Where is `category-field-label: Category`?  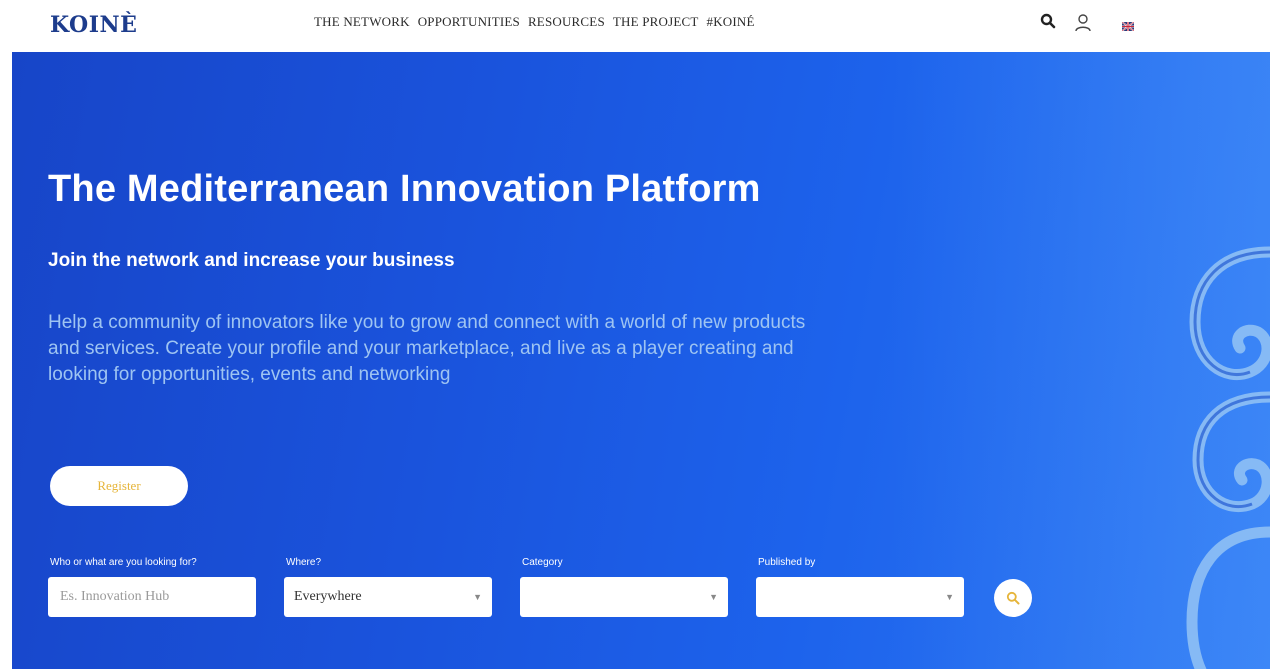 category-field-label: Category is located at coordinates (542, 562).